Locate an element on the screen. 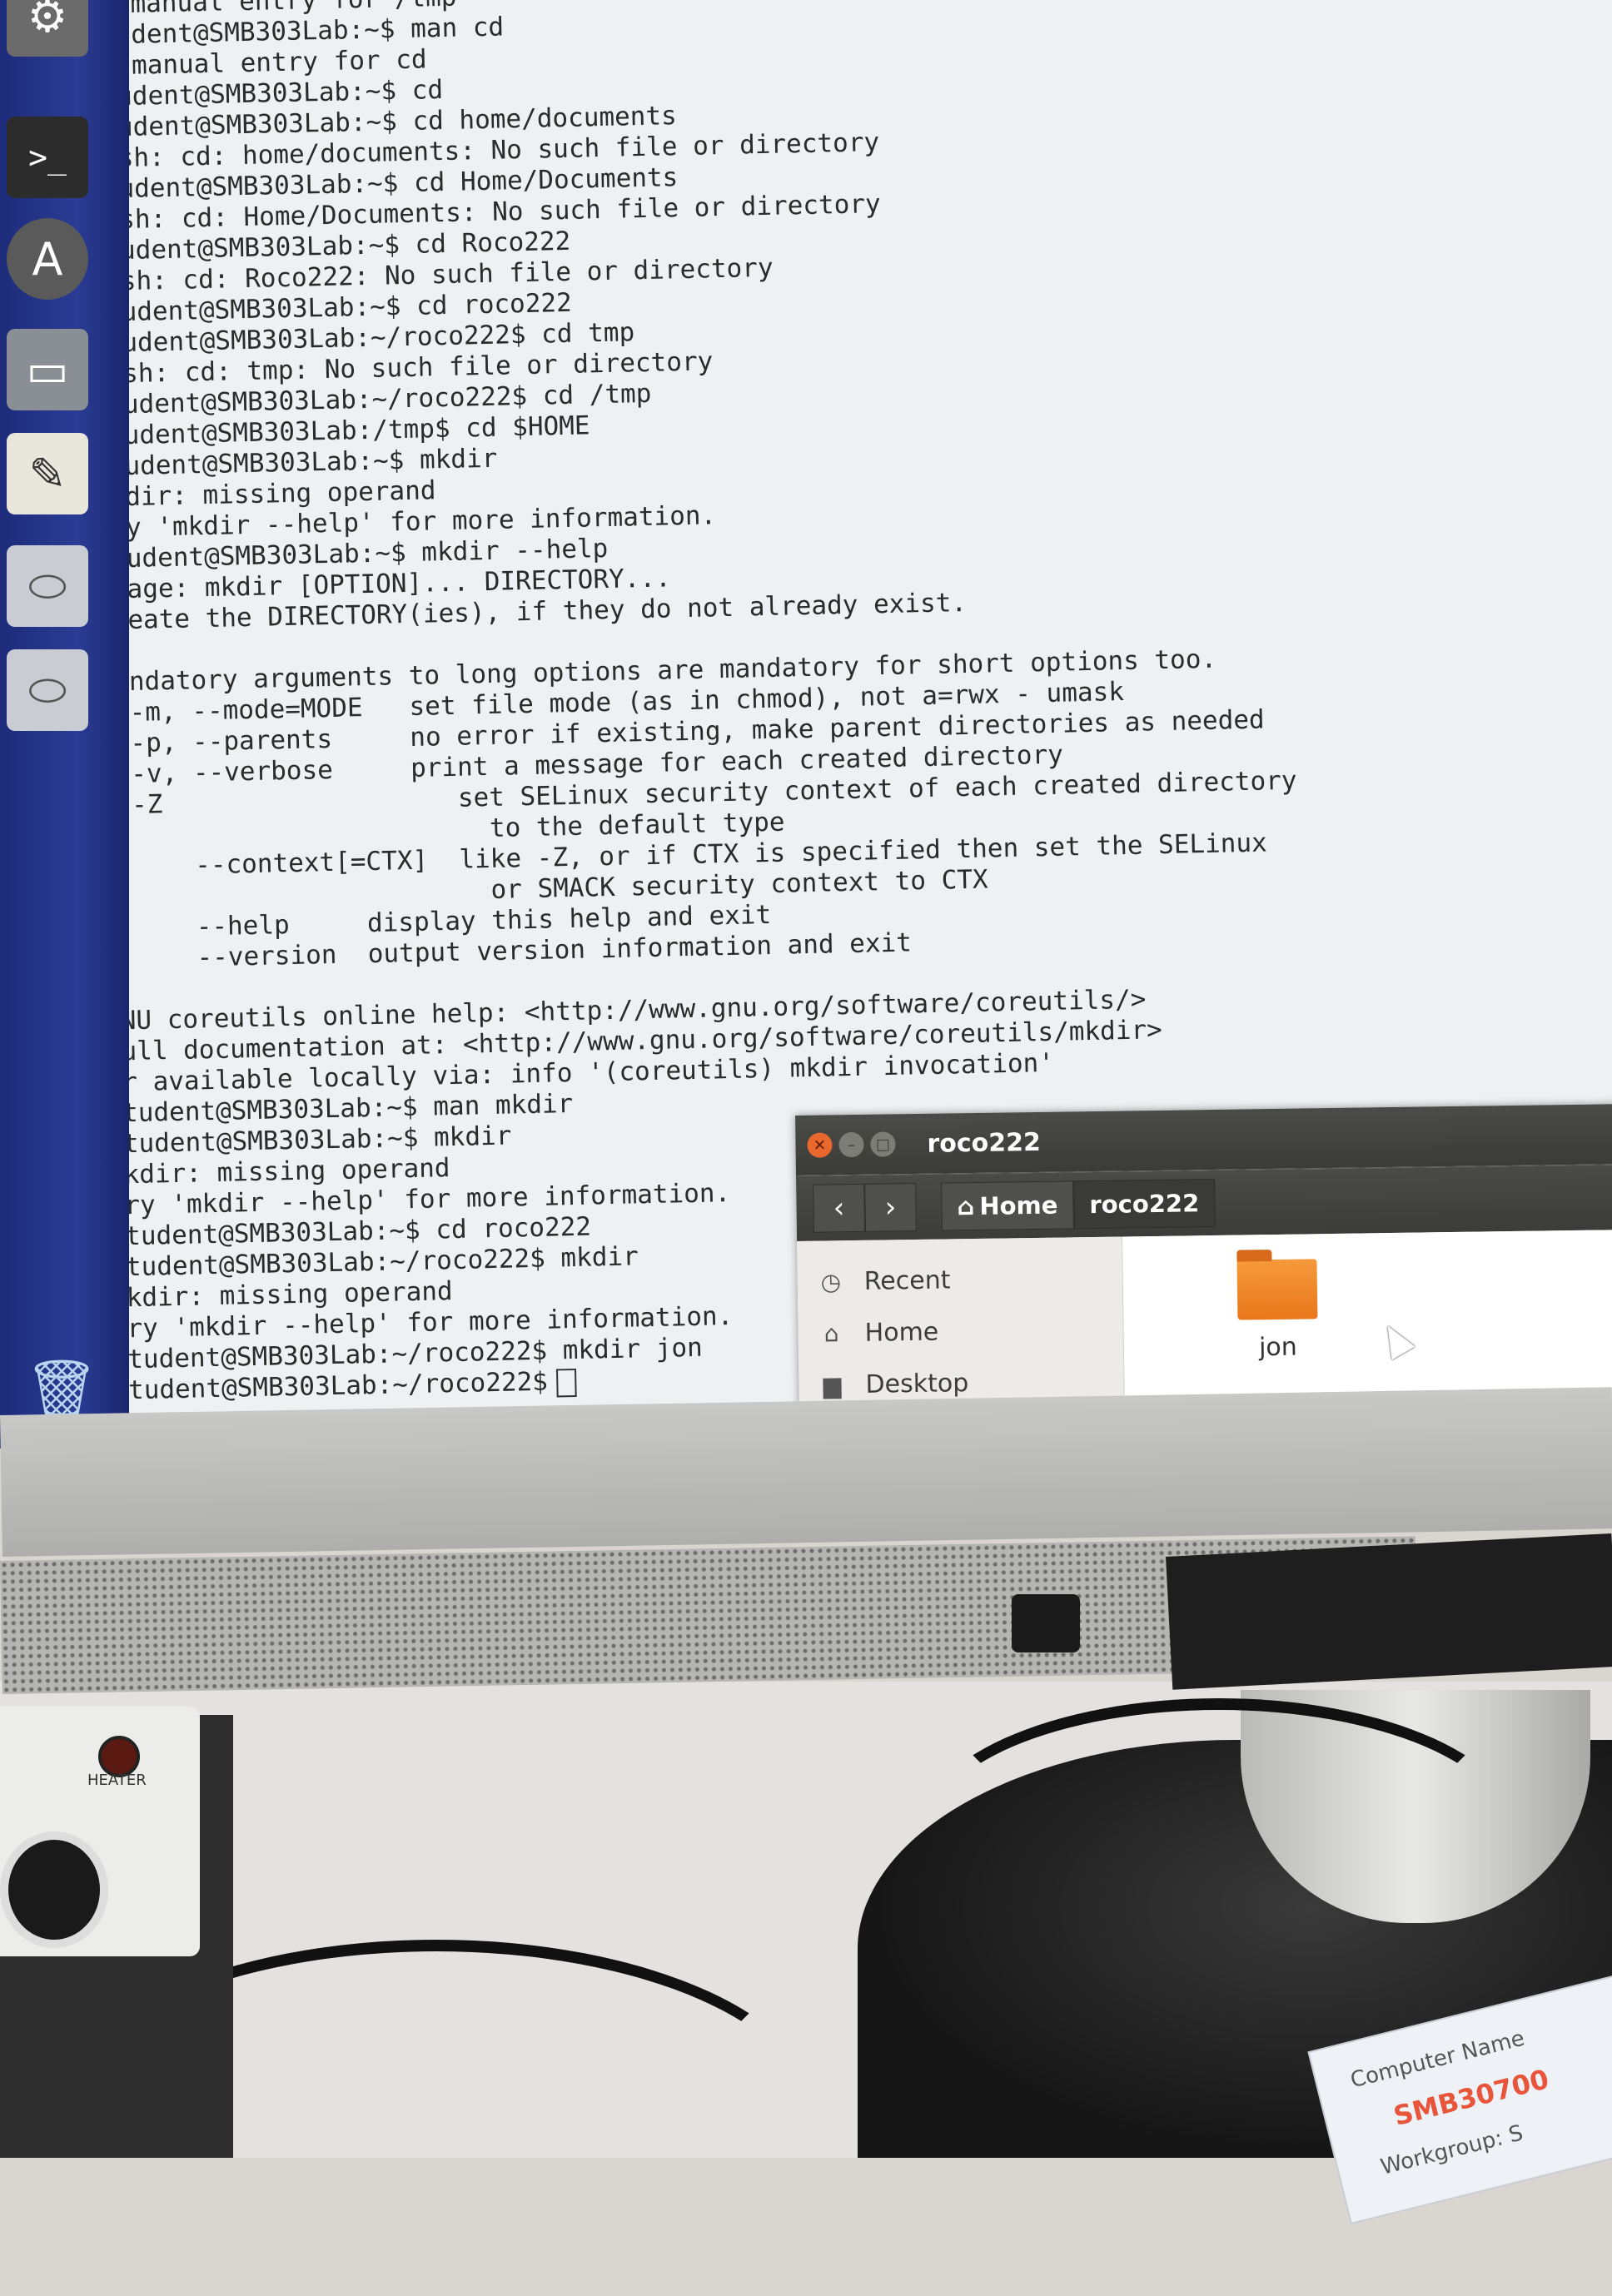 The height and width of the screenshot is (2296, 1612). folder-item: jon is located at coordinates (1277, 1310).